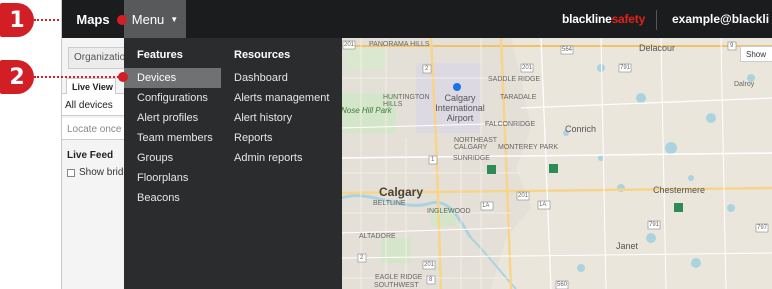 The height and width of the screenshot is (289, 772). I want to click on callout-2-leader, so click(78, 77).